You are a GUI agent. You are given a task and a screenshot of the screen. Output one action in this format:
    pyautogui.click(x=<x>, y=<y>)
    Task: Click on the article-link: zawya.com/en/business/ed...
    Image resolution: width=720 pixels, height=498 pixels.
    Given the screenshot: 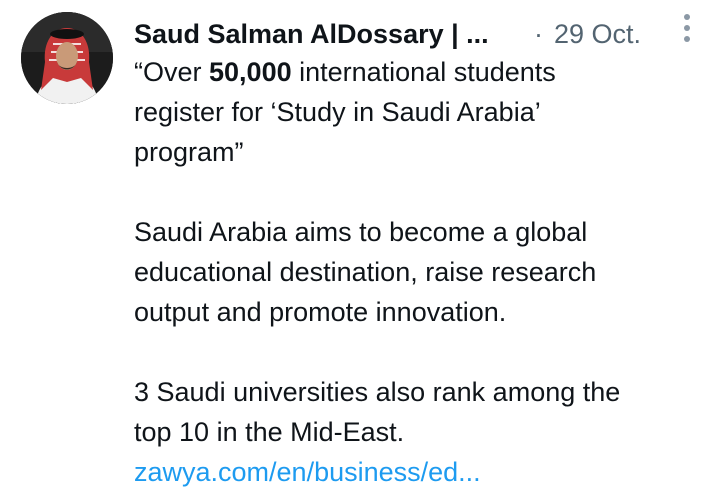 What is the action you would take?
    pyautogui.click(x=307, y=472)
    